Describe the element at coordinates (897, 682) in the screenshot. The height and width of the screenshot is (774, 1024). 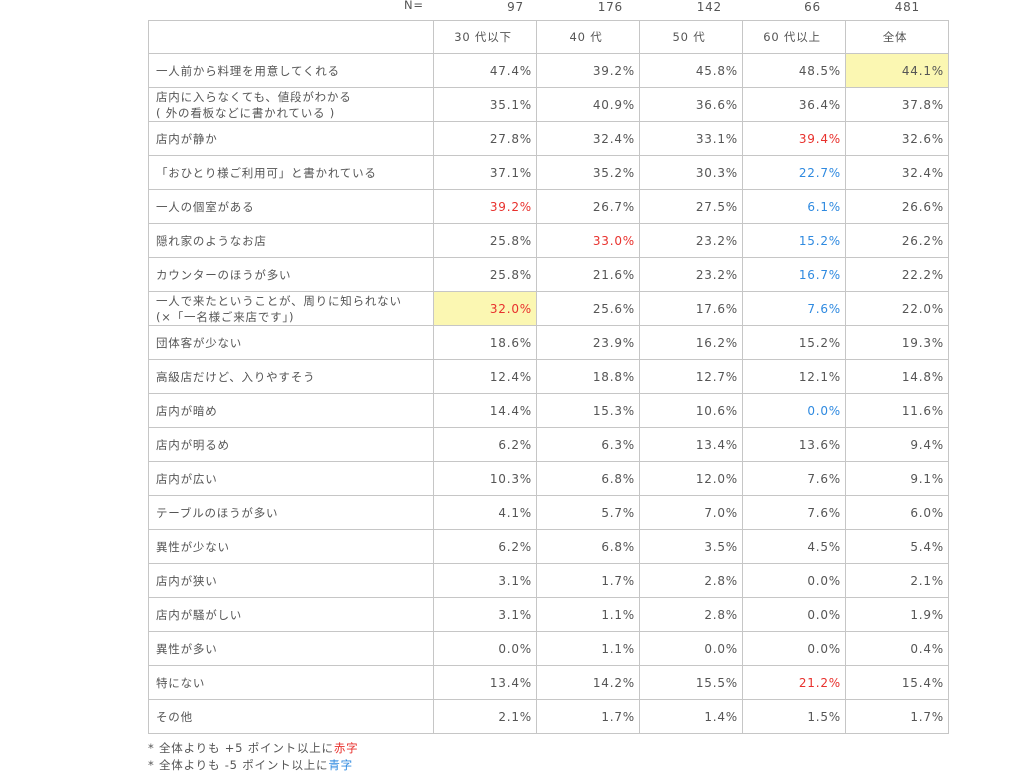
I see `value-cell: 15.4%` at that location.